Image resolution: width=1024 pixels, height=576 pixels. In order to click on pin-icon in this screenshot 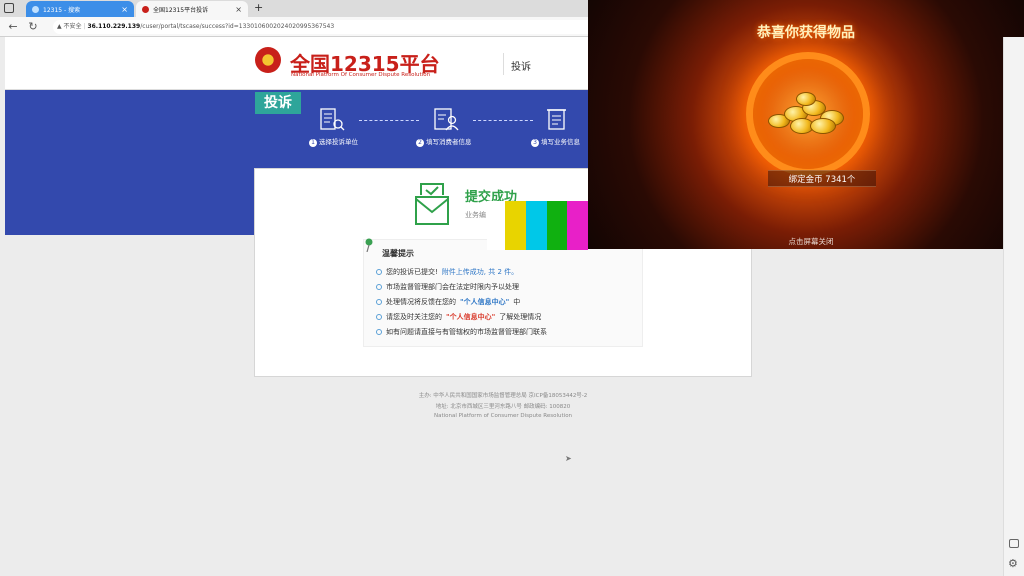, I will do `click(369, 245)`.